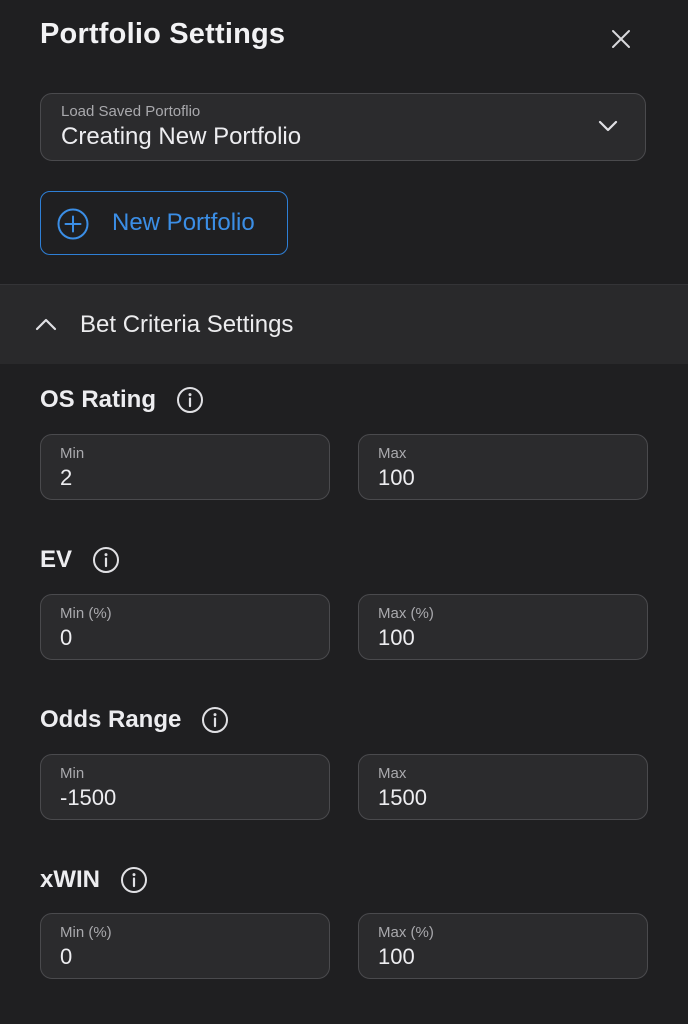 The height and width of the screenshot is (1024, 688). Describe the element at coordinates (46, 324) in the screenshot. I see `chevron-up-icon` at that location.